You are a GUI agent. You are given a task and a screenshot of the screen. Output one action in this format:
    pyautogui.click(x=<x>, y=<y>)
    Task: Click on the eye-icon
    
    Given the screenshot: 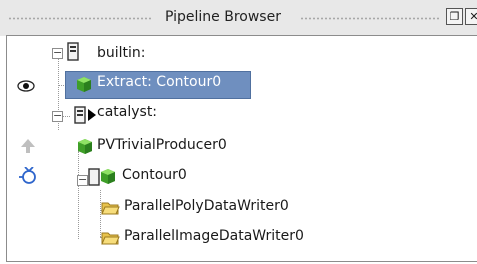 What is the action you would take?
    pyautogui.click(x=26, y=88)
    